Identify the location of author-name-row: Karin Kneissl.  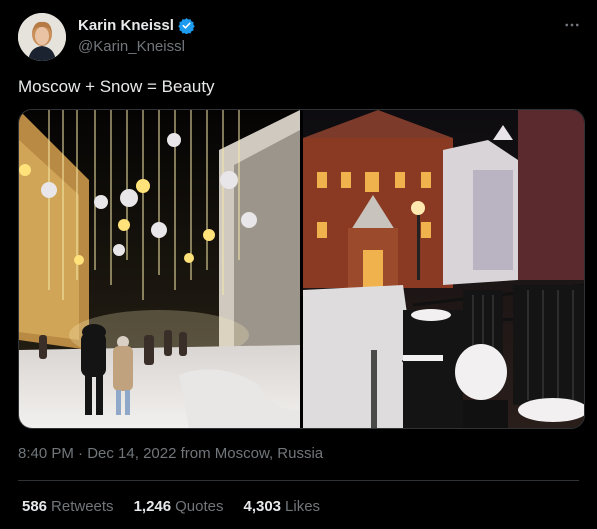
(136, 25).